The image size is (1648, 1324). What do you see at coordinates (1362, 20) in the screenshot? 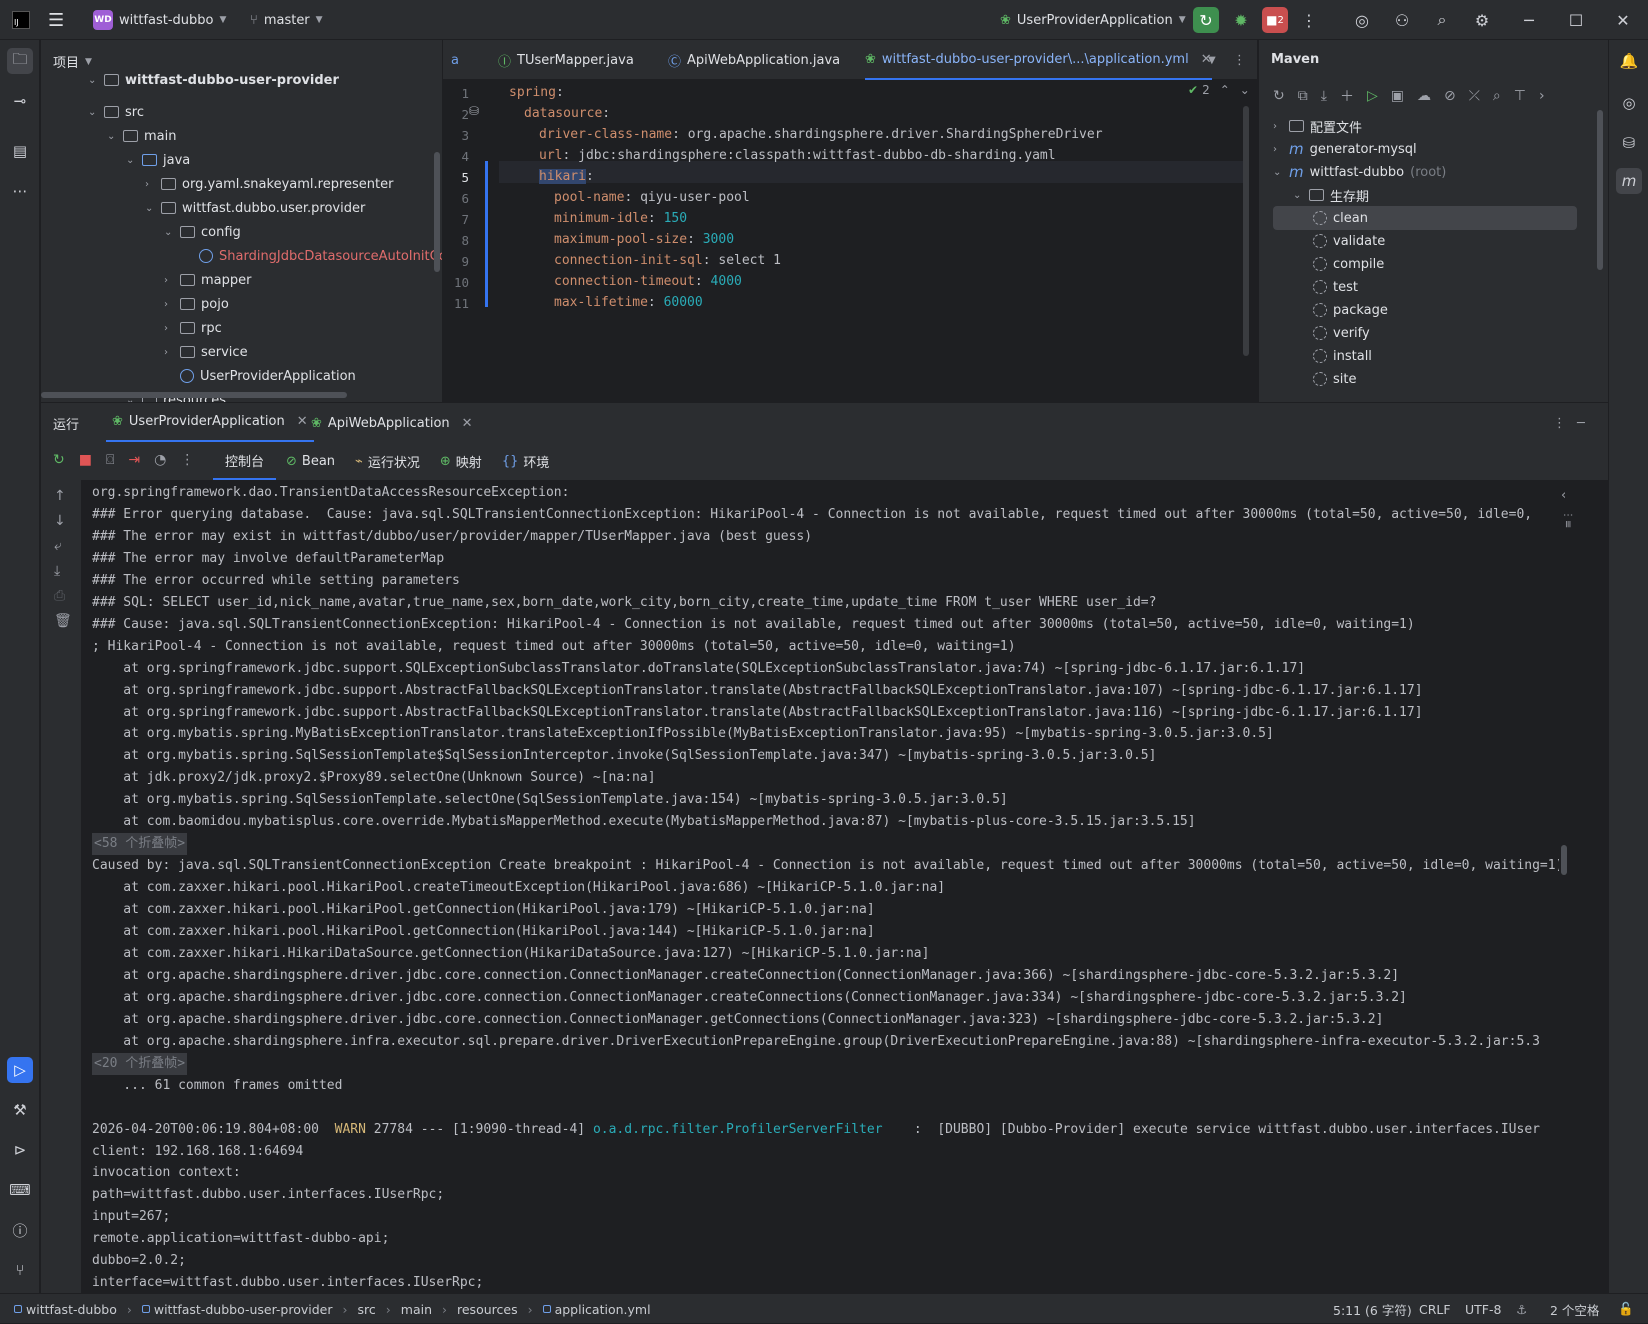
I see `ai-assistant-button: ◎` at bounding box center [1362, 20].